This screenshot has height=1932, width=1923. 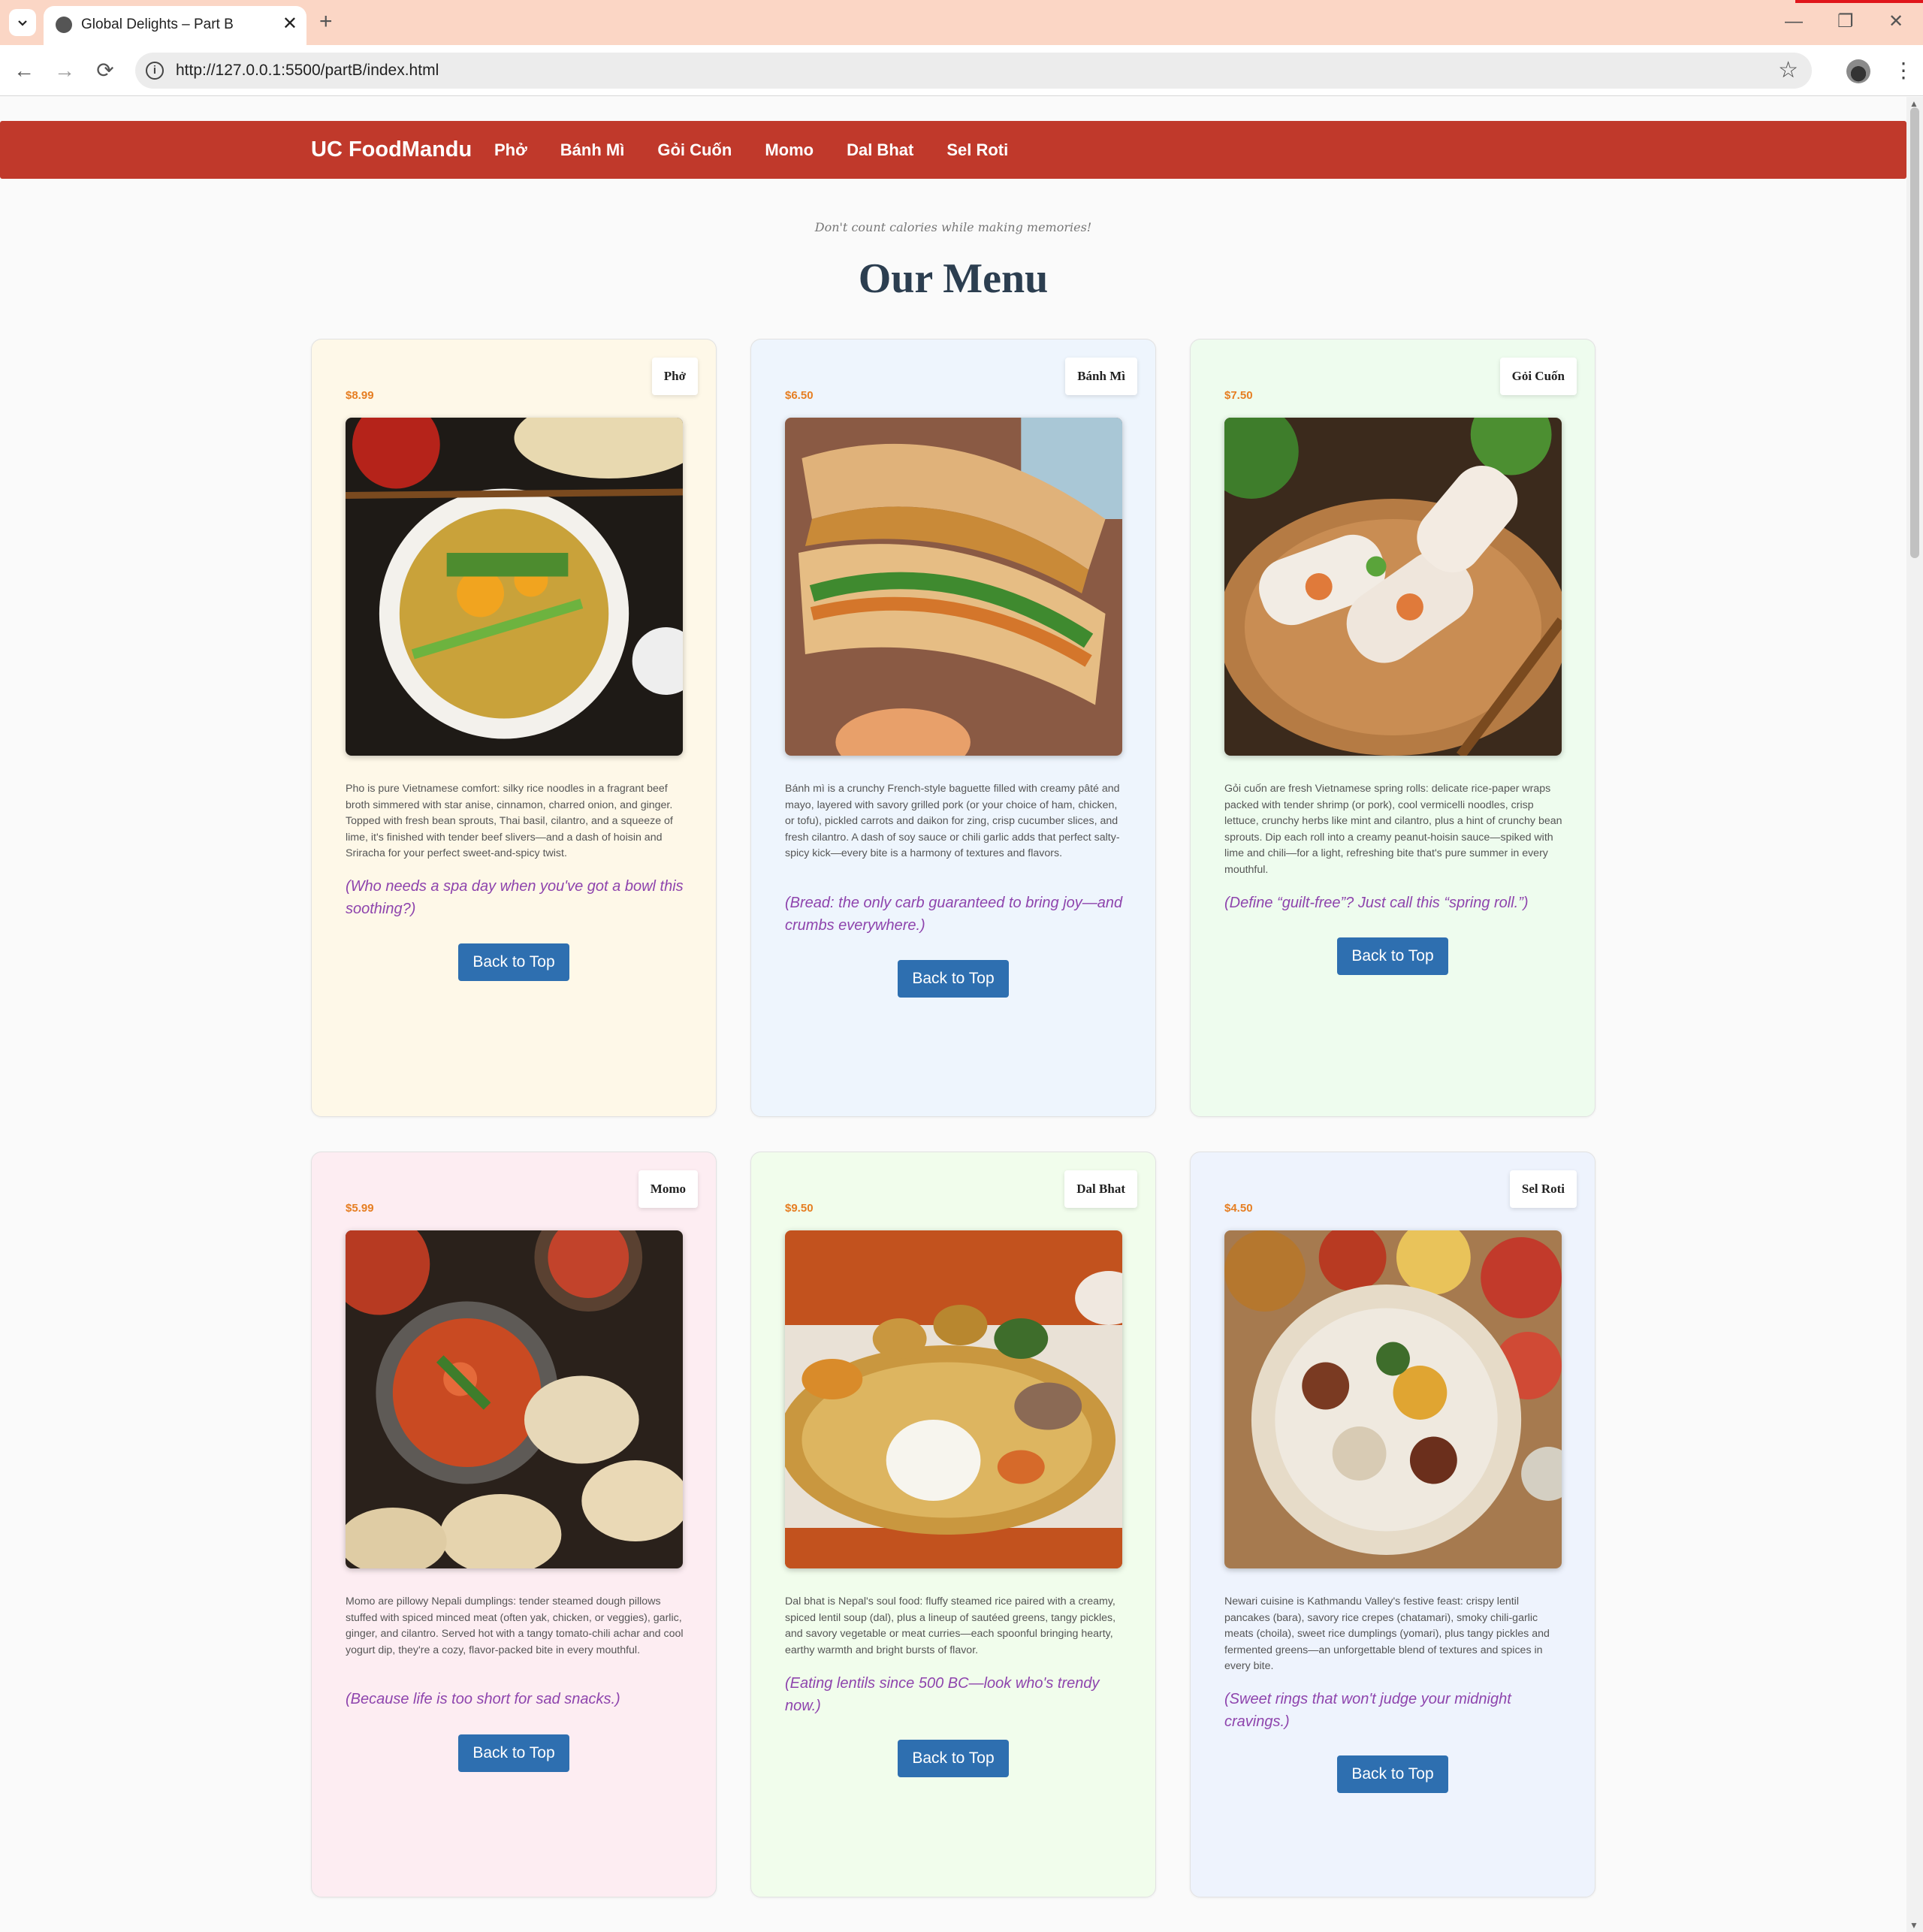 What do you see at coordinates (800, 1209) in the screenshot?
I see `card-price: $9.50` at bounding box center [800, 1209].